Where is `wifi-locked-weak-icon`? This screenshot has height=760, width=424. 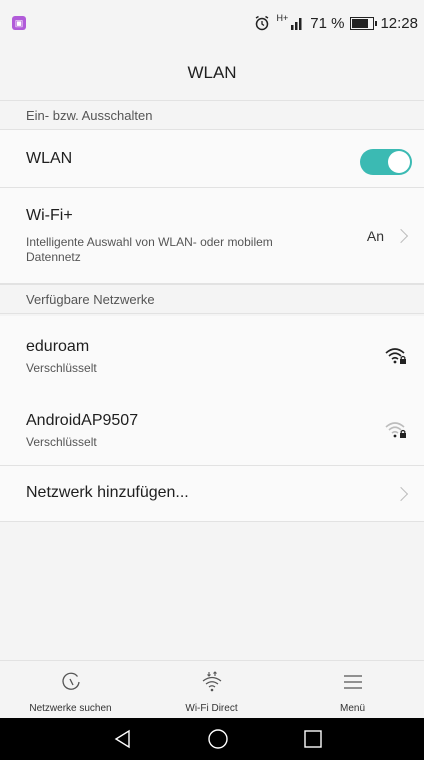 wifi-locked-weak-icon is located at coordinates (395, 430).